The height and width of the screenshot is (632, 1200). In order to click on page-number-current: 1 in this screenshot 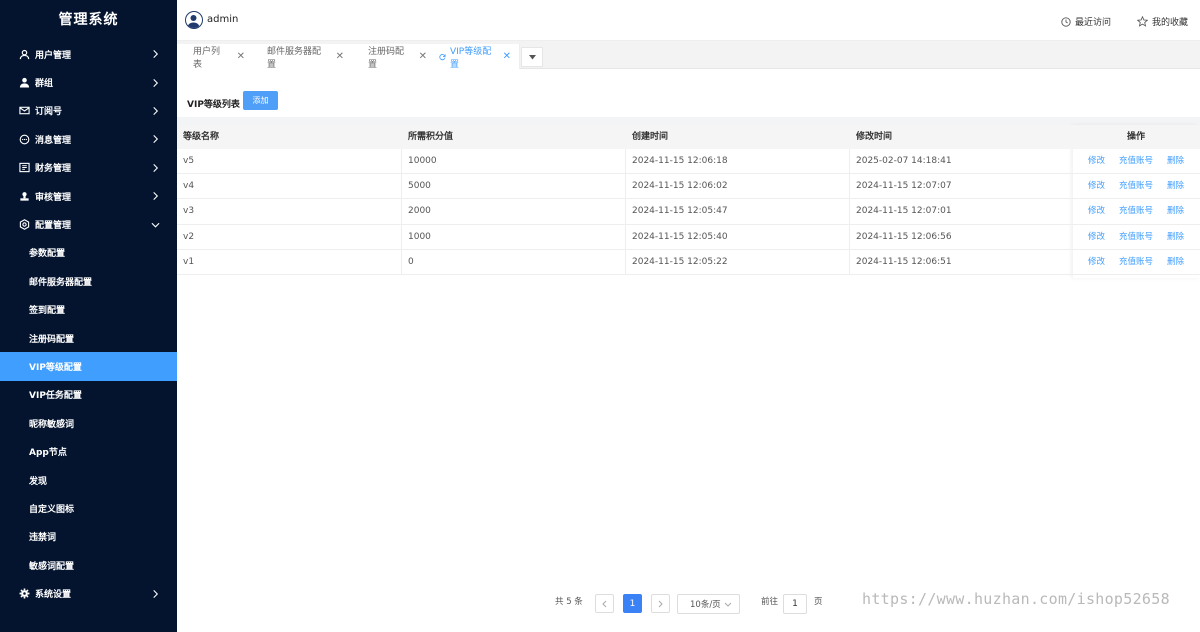, I will do `click(632, 603)`.